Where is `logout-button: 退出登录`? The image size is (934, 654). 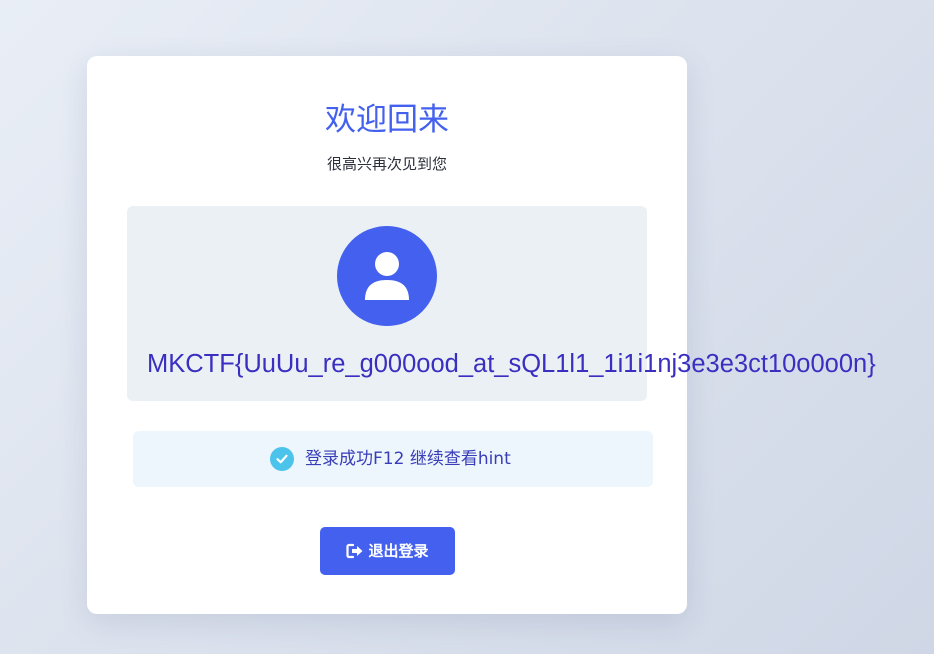
logout-button: 退出登录 is located at coordinates (387, 551).